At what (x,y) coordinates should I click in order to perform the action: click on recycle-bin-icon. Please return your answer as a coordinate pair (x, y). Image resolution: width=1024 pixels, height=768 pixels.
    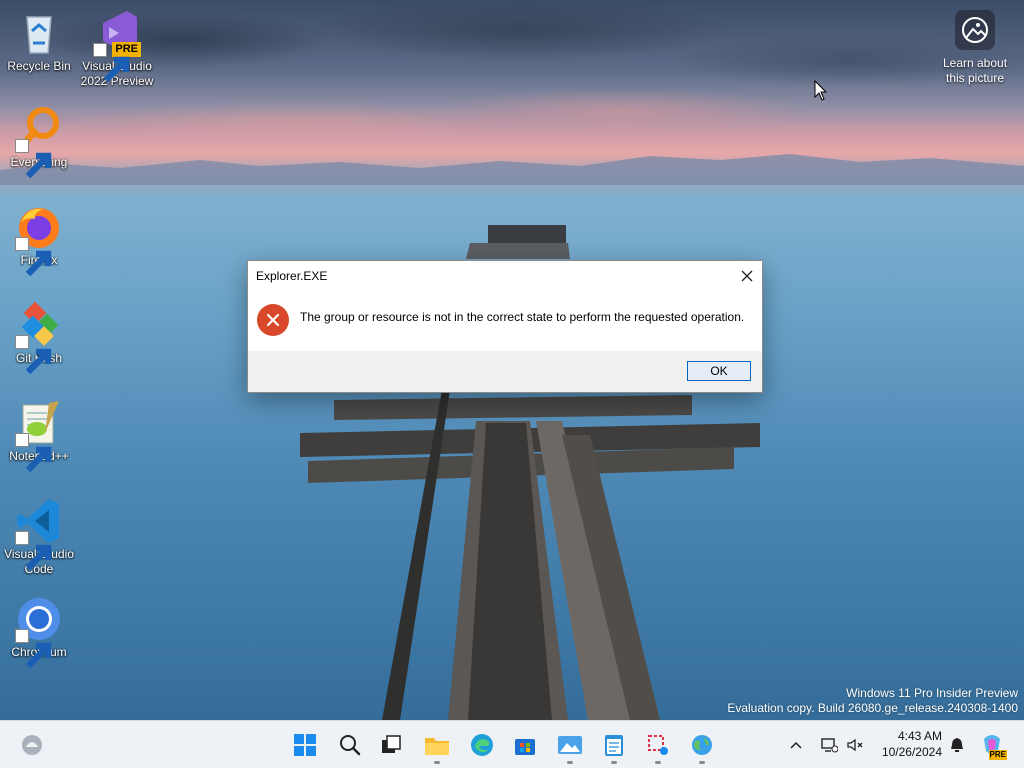
    Looking at the image, I should click on (39, 33).